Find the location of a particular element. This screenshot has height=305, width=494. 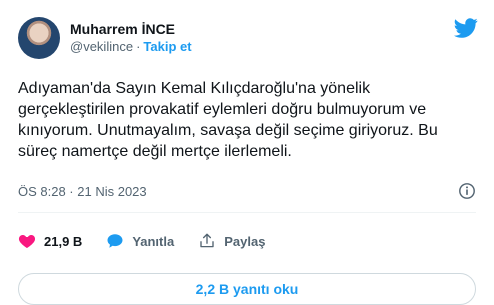

divider is located at coordinates (247, 212).